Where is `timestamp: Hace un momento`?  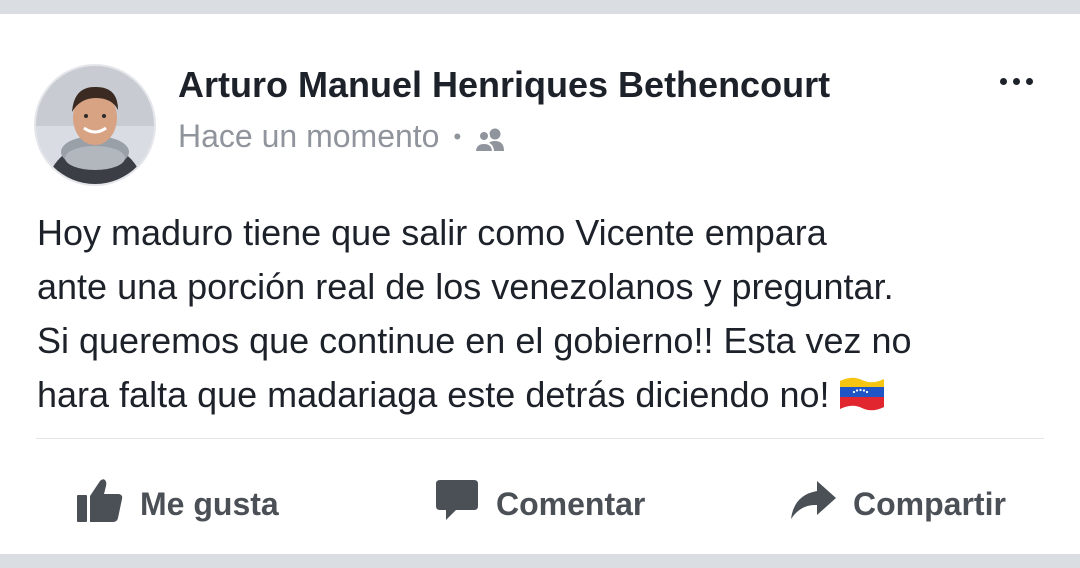 timestamp: Hace un momento is located at coordinates (308, 136).